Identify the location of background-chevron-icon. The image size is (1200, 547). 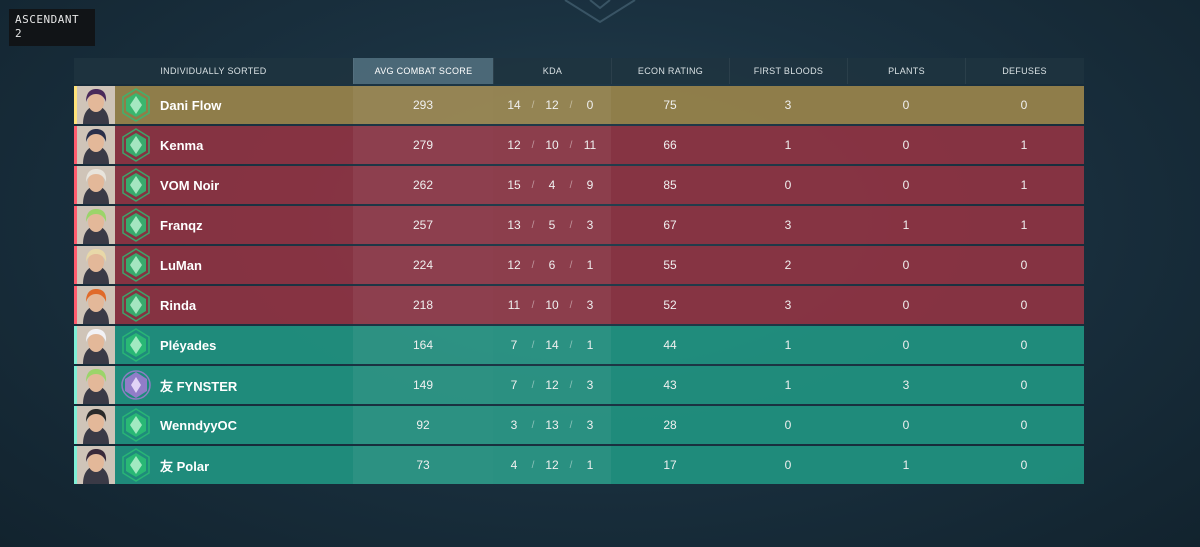
(600, 12).